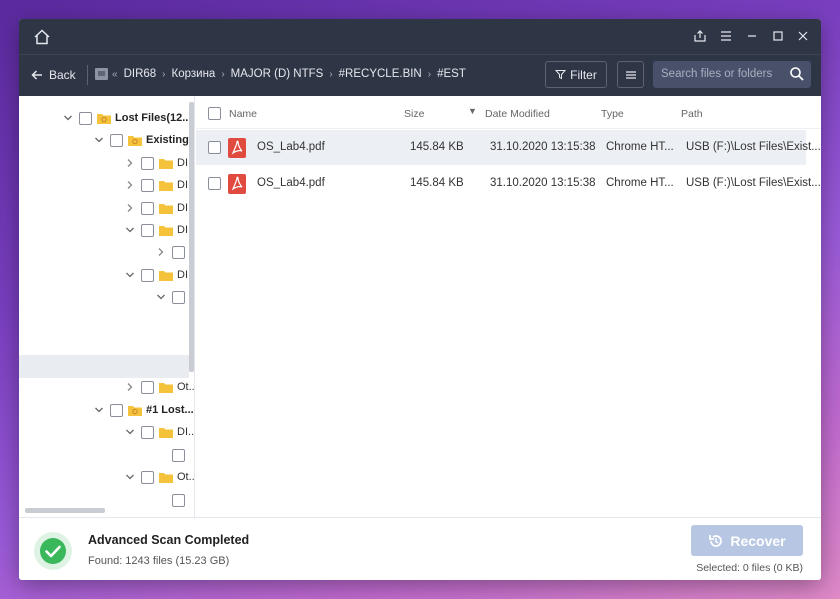 The width and height of the screenshot is (840, 599). I want to click on crumb-korzina: Корзина, so click(194, 74).